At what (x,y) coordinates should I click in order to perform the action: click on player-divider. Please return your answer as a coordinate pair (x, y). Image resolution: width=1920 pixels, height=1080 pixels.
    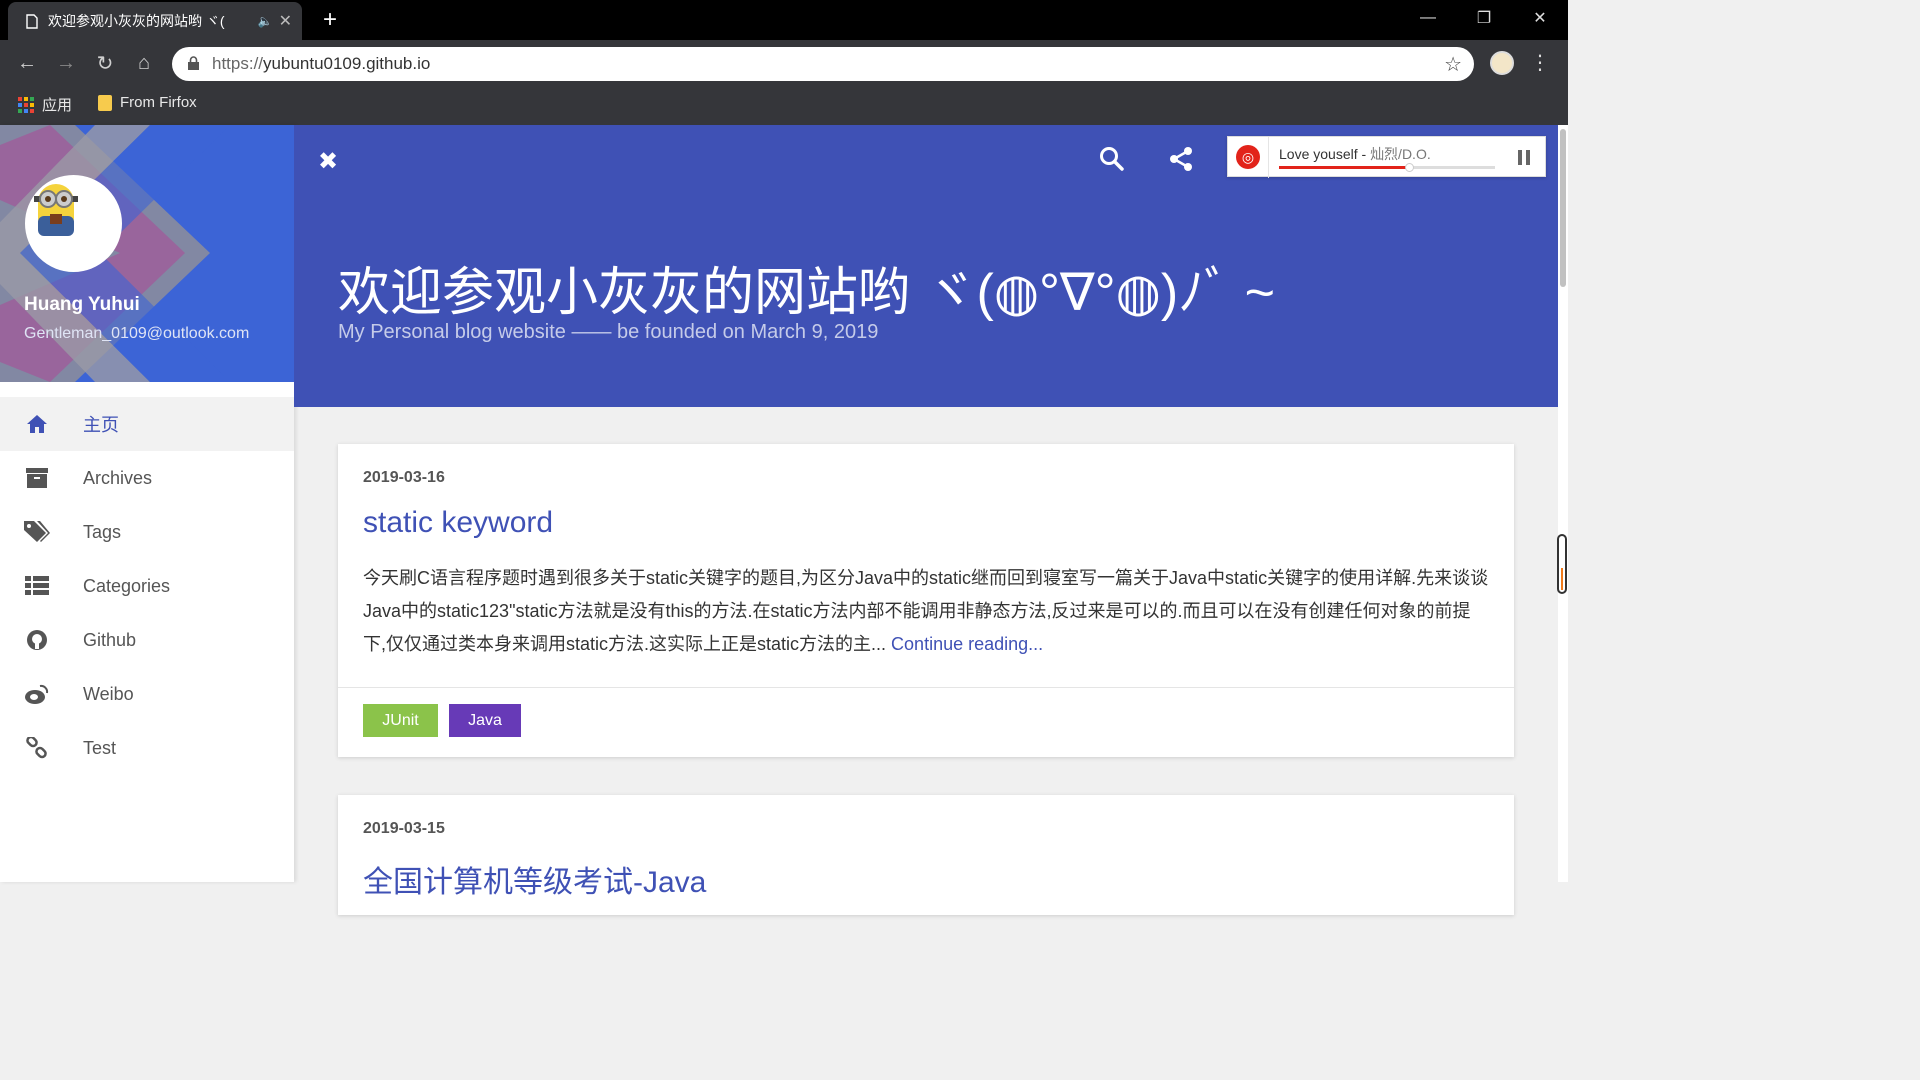
    Looking at the image, I should click on (1268, 157).